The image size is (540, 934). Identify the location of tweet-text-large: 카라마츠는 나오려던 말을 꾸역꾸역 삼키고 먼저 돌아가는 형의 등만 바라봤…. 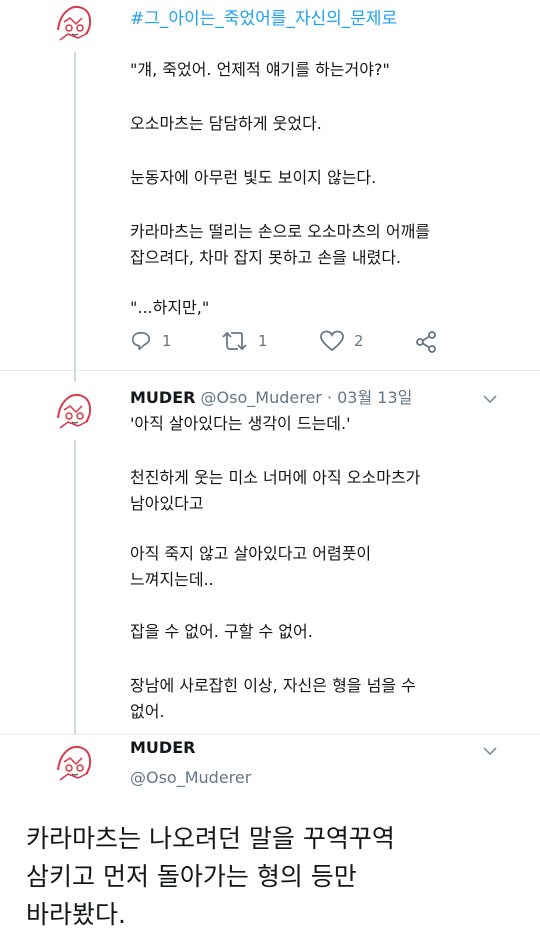
(210, 877).